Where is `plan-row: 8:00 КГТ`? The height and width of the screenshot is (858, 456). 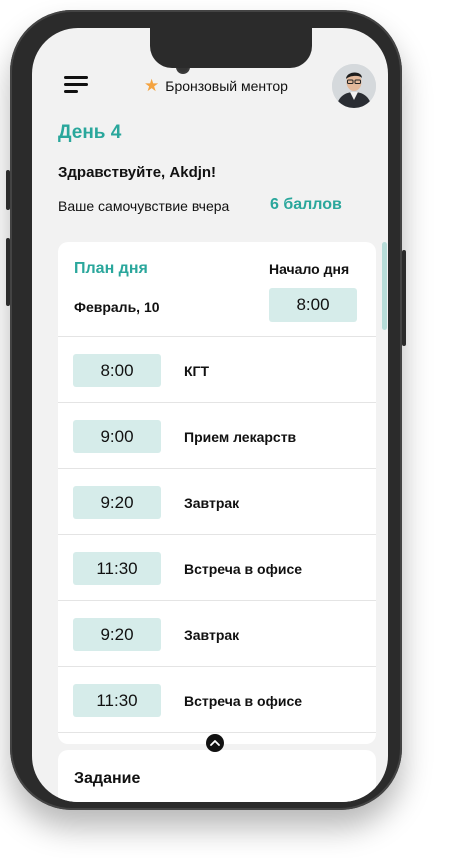
plan-row: 8:00 КГТ is located at coordinates (217, 369).